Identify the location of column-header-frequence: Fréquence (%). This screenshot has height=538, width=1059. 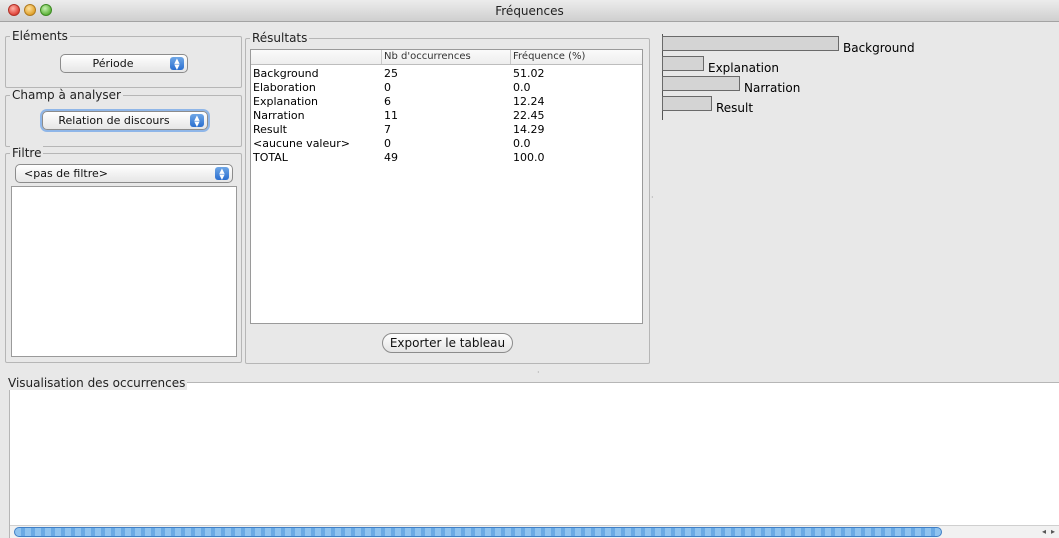
(549, 56).